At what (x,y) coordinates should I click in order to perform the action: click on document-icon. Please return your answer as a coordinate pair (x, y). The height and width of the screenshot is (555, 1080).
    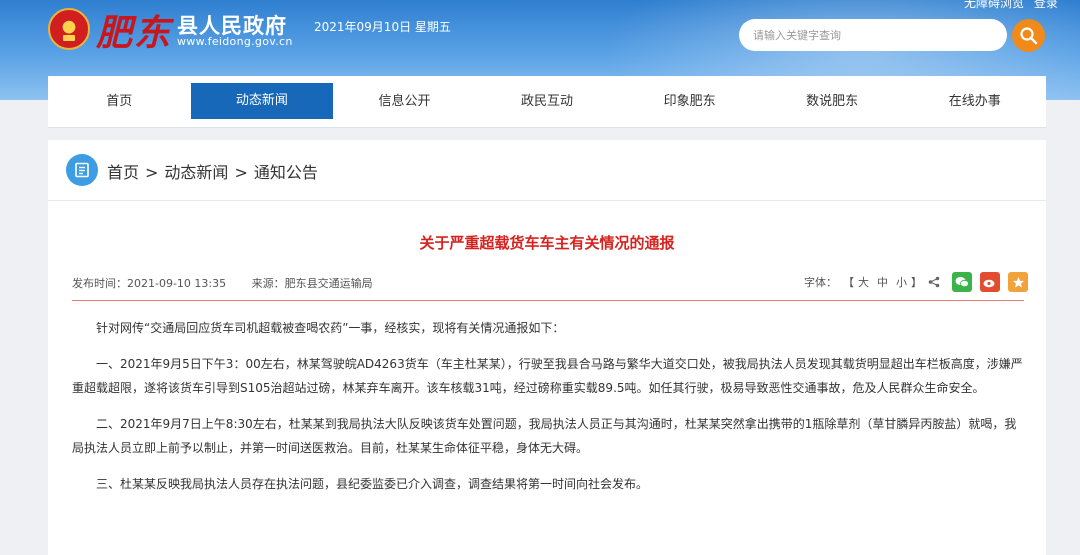
    Looking at the image, I should click on (82, 170).